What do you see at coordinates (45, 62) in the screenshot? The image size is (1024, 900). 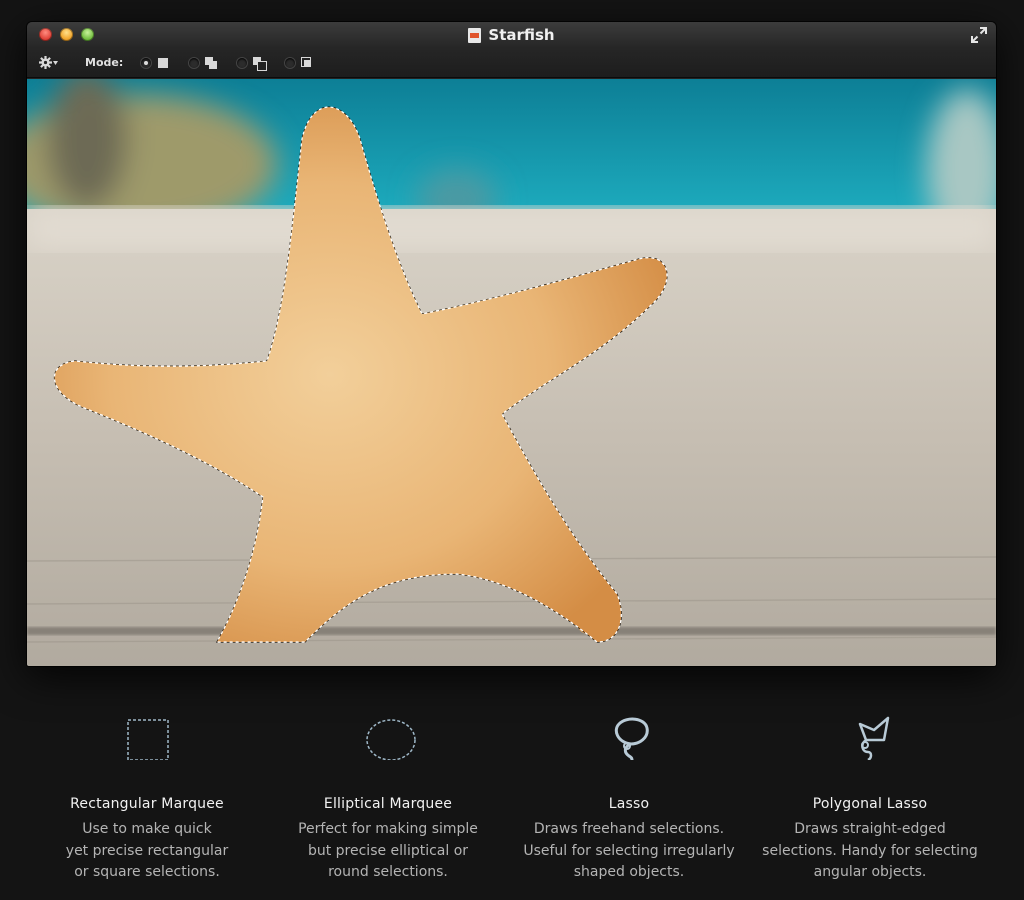 I see `gear-icon` at bounding box center [45, 62].